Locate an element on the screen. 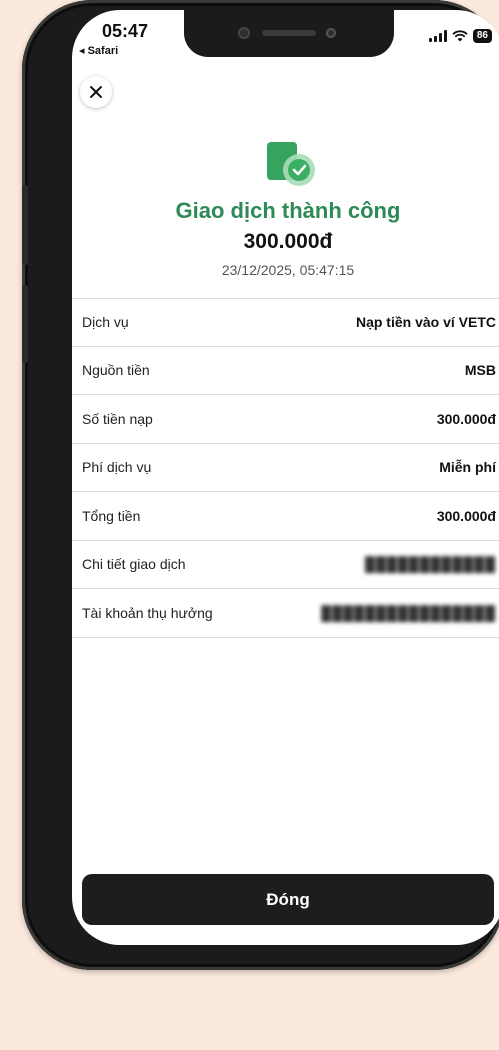 The height and width of the screenshot is (1050, 499). sensor-icon is located at coordinates (244, 33).